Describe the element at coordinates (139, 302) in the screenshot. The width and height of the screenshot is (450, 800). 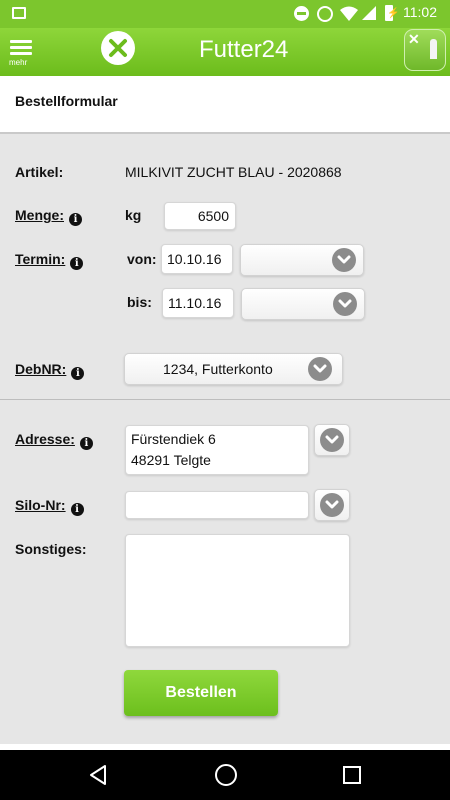
I see `date-to-label: bis:` at that location.